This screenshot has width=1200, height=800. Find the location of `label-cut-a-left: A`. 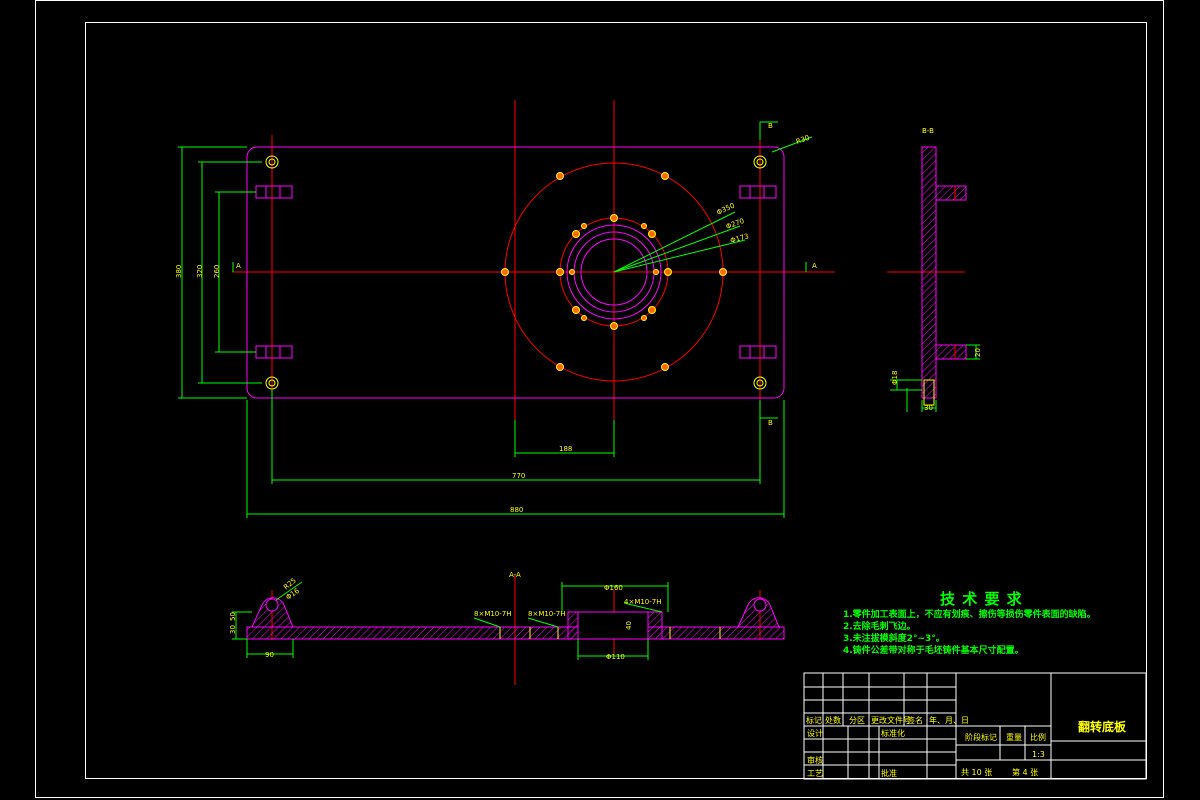

label-cut-a-left: A is located at coordinates (238, 266).